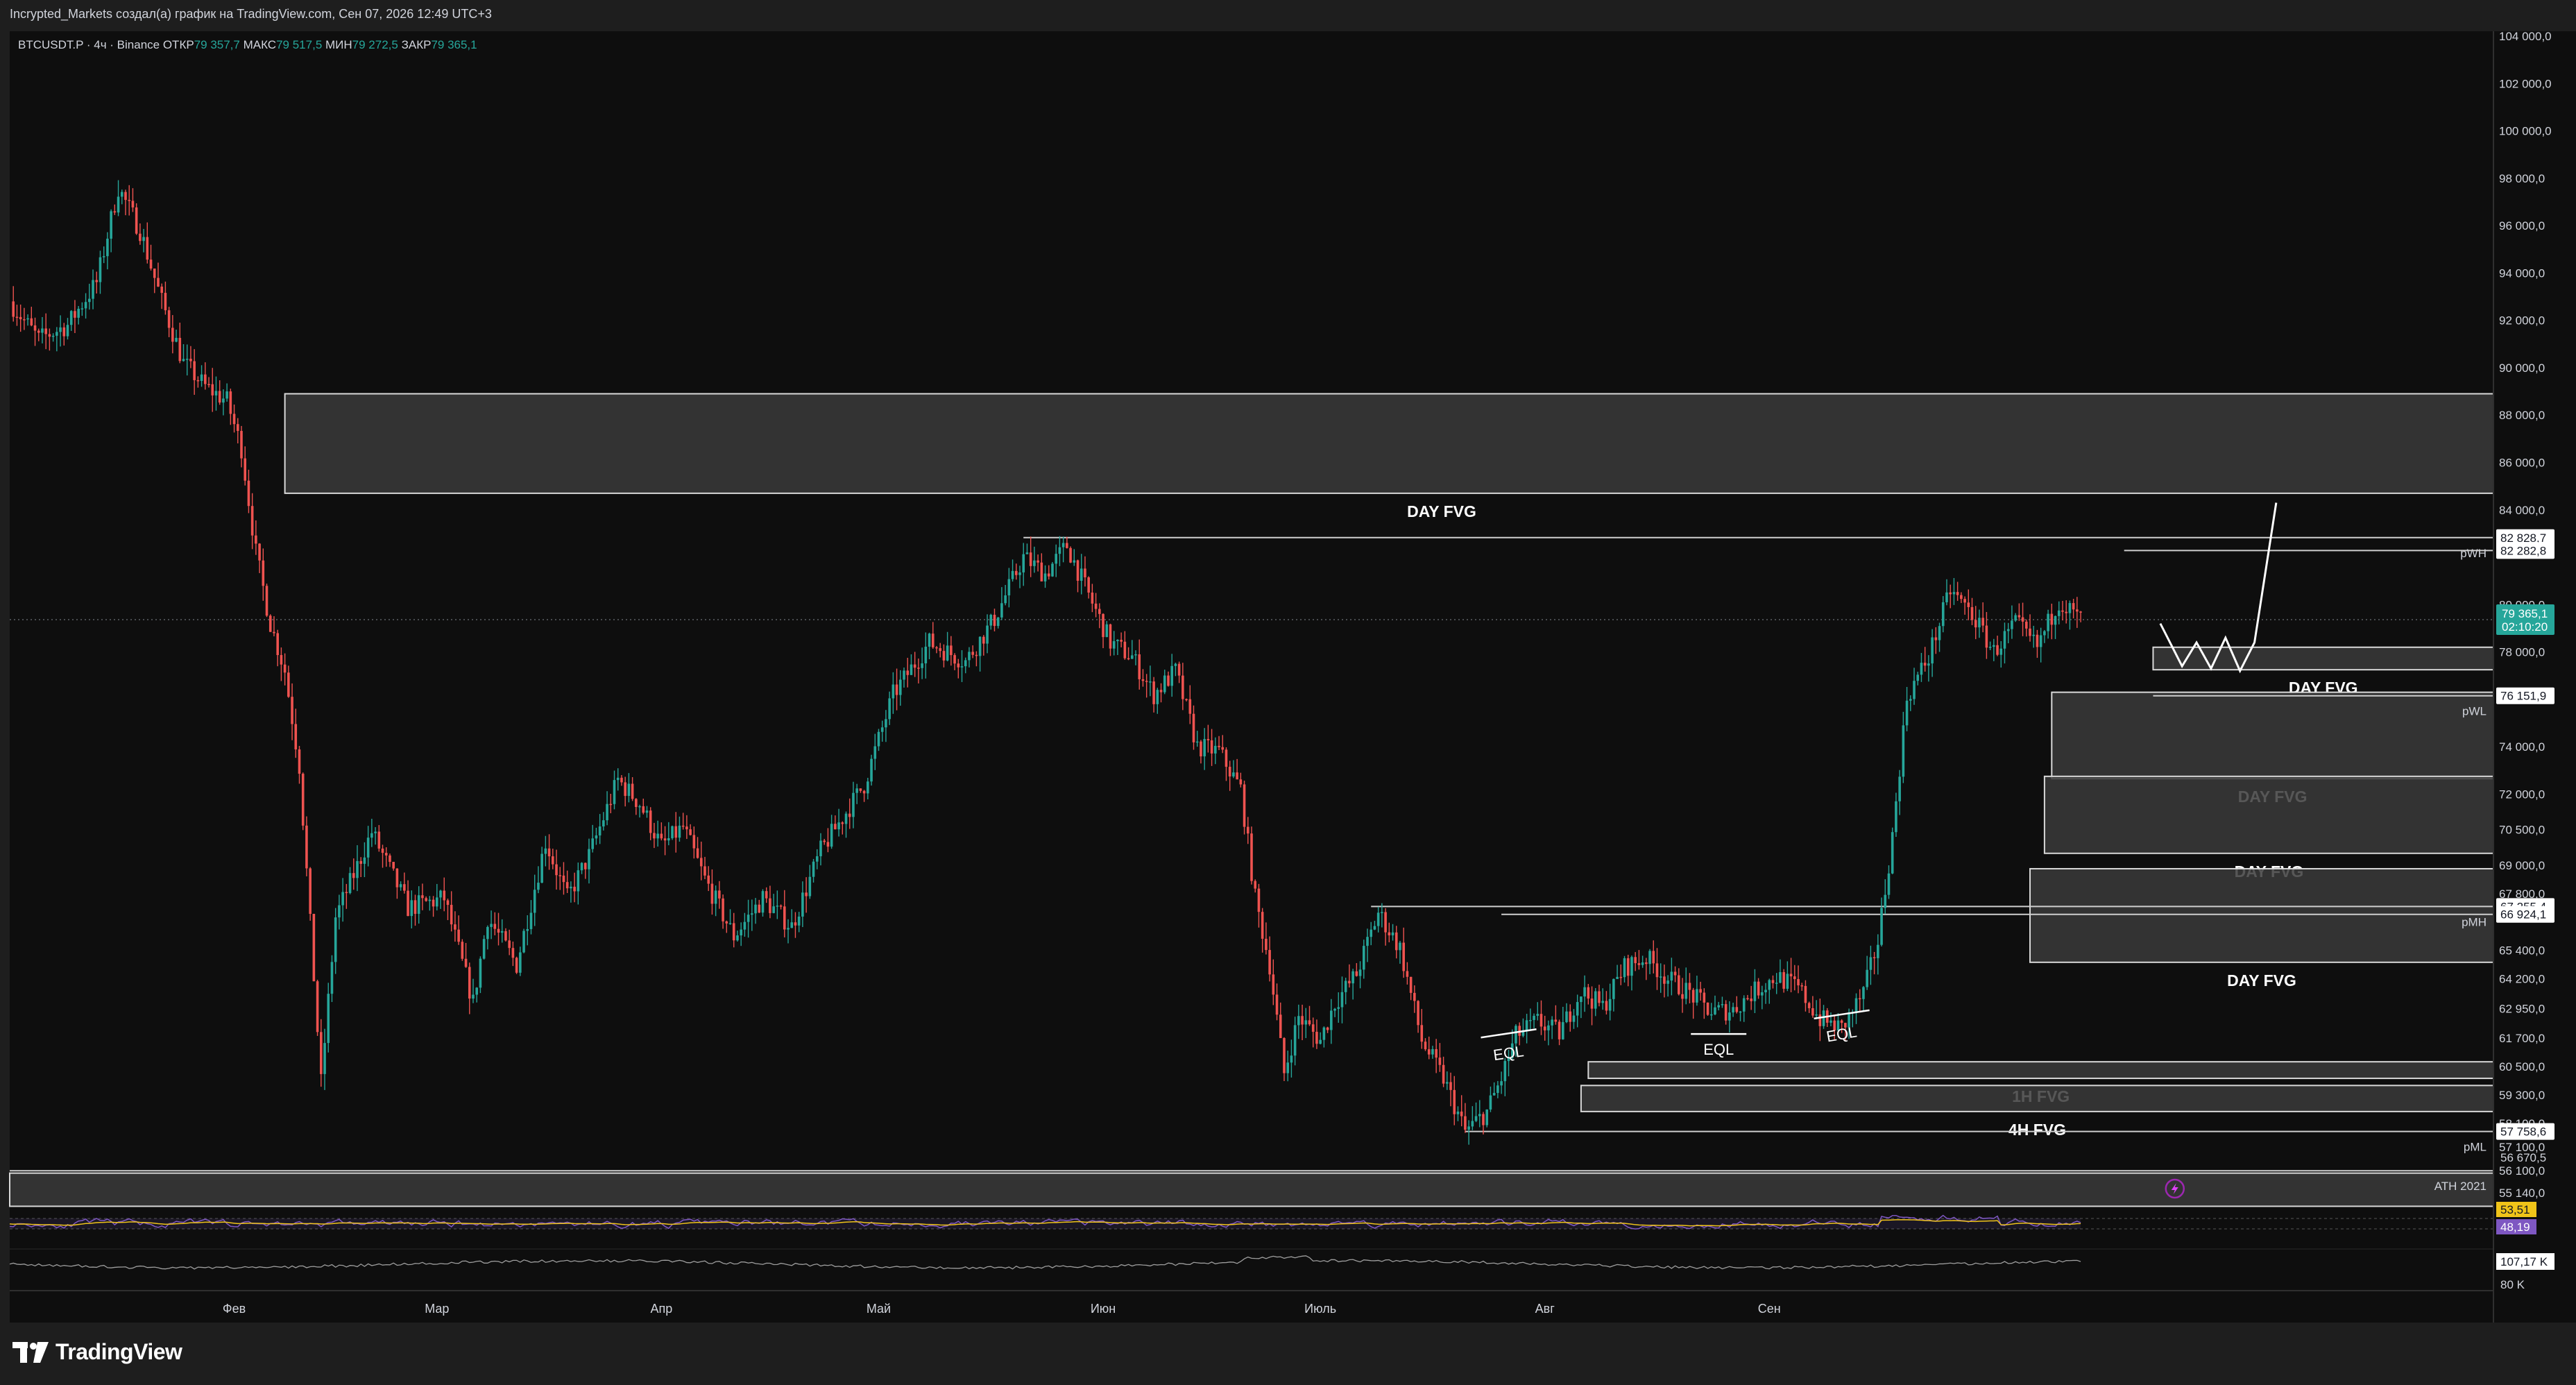 This screenshot has width=2576, height=1385. What do you see at coordinates (2474, 921) in the screenshot?
I see `level-label: pMH` at bounding box center [2474, 921].